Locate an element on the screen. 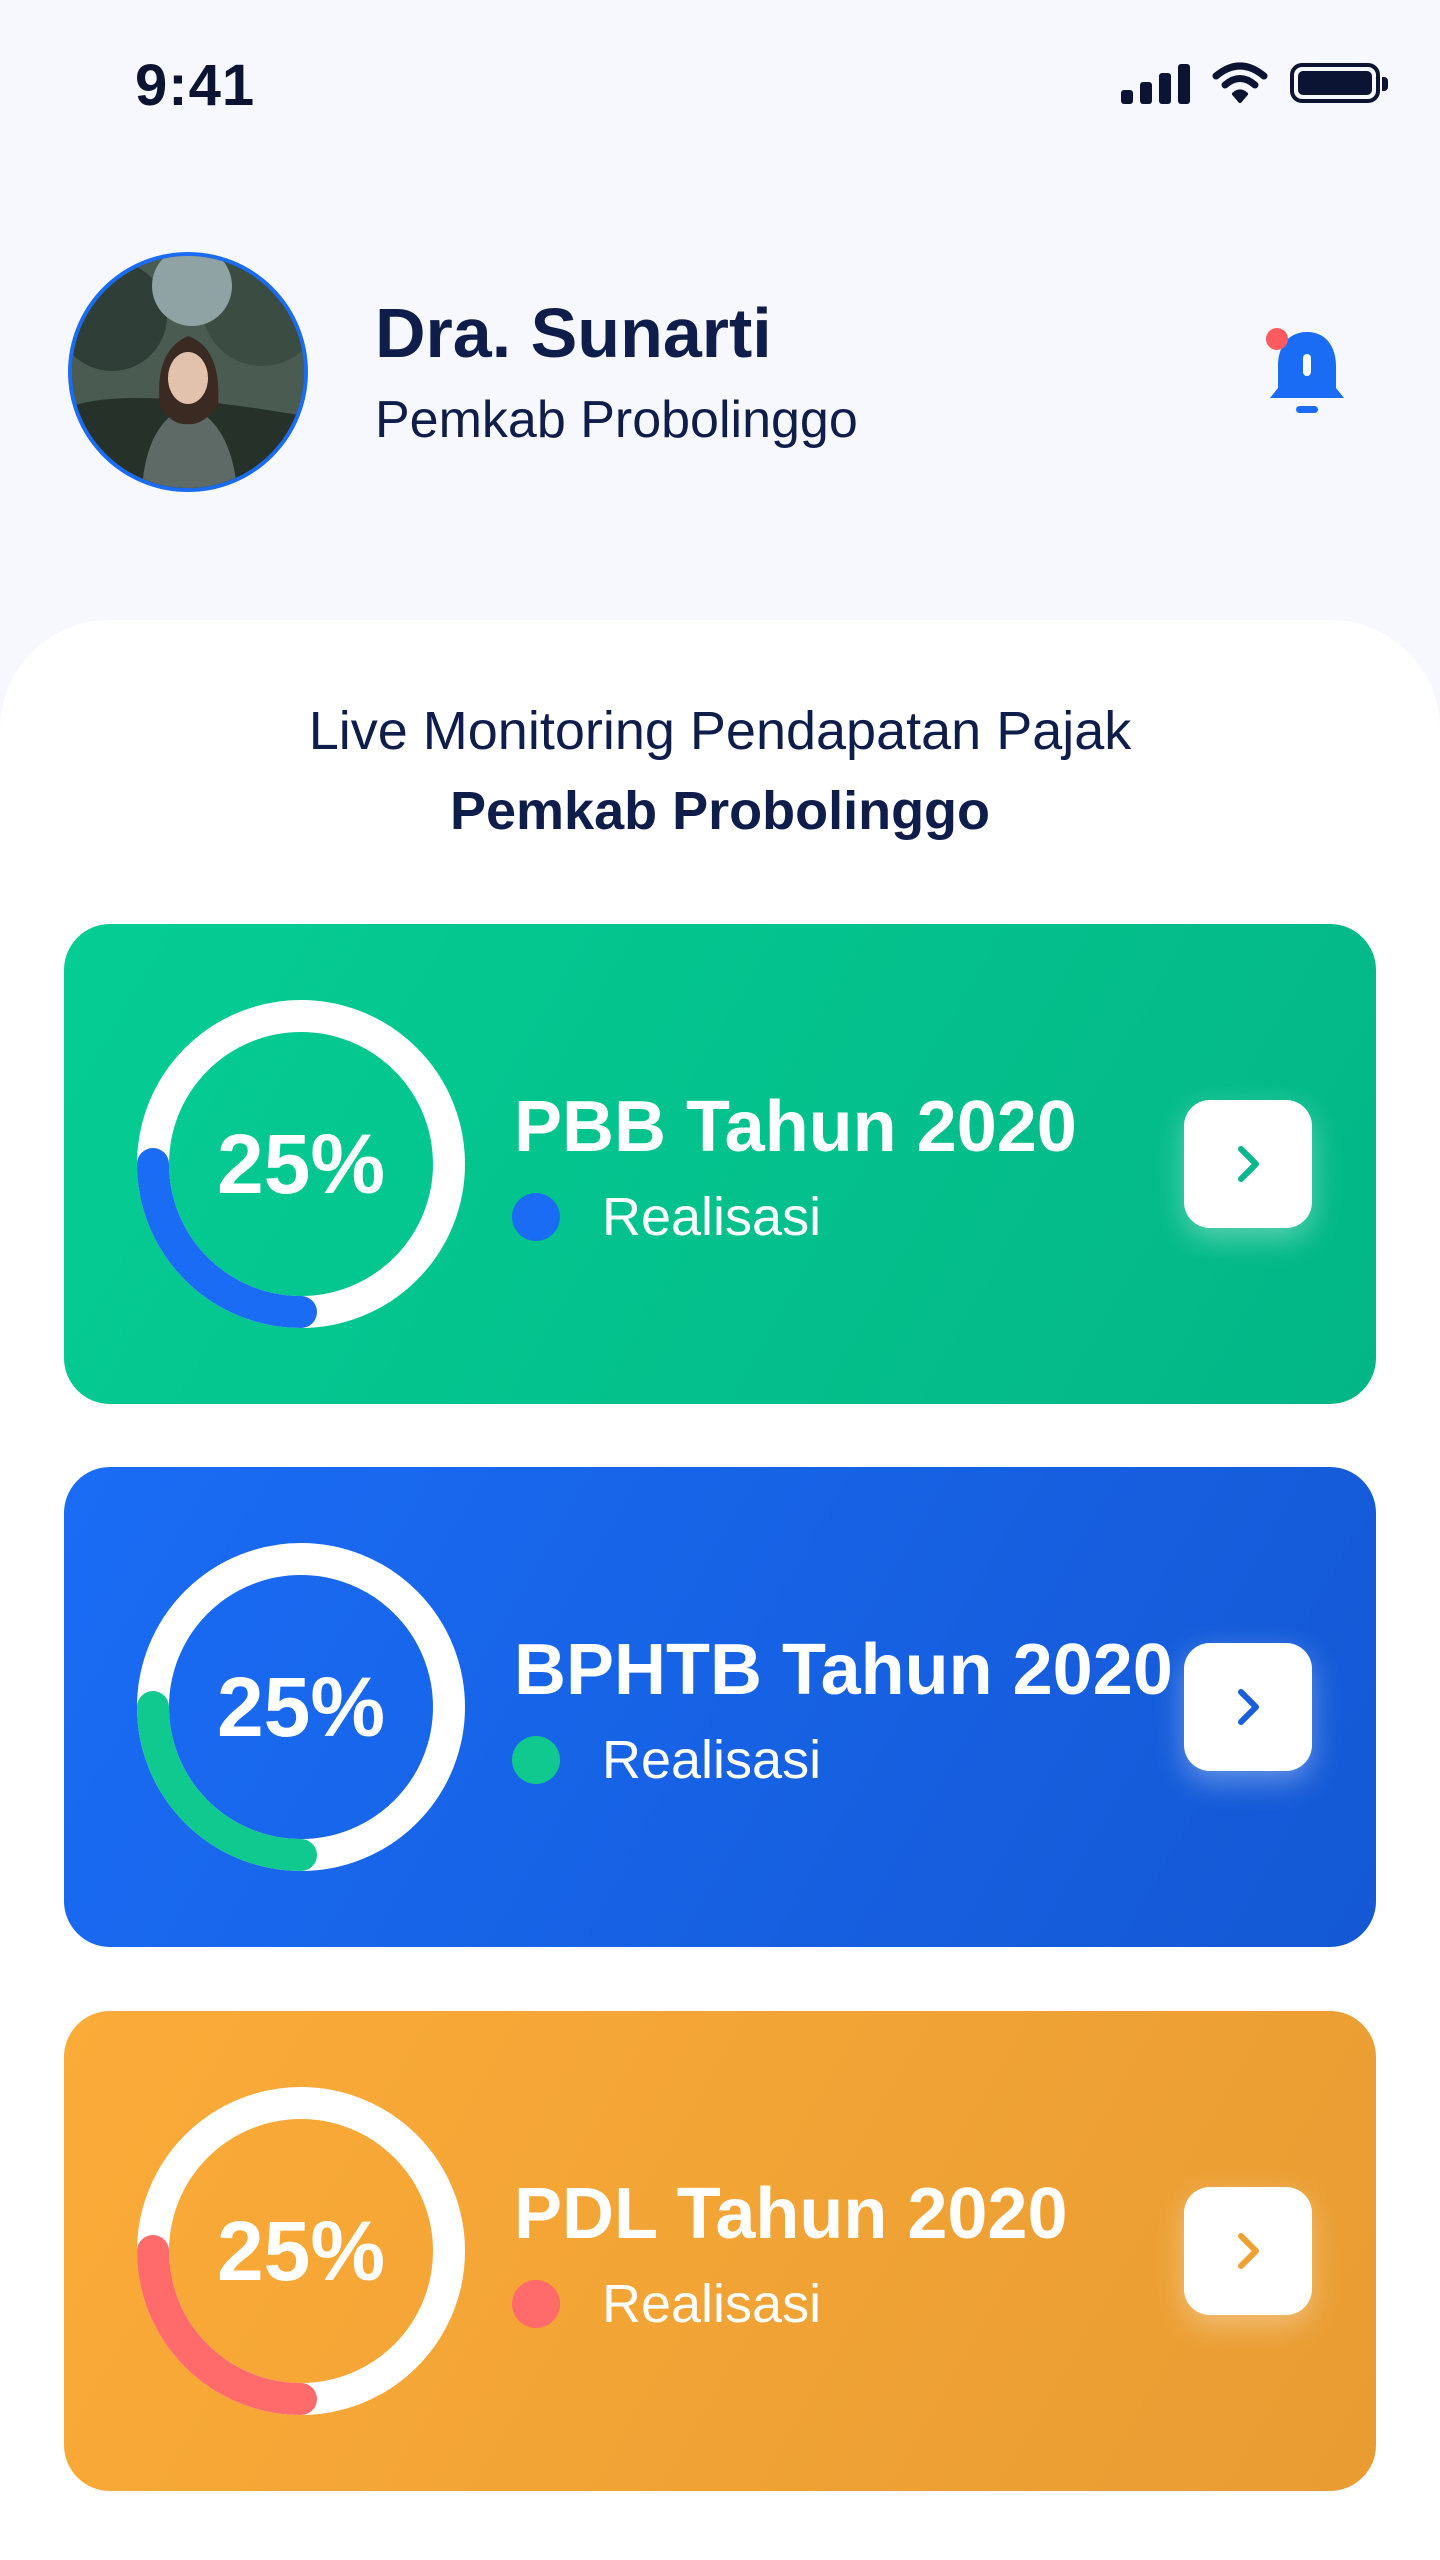  notification-button is located at coordinates (1307, 372).